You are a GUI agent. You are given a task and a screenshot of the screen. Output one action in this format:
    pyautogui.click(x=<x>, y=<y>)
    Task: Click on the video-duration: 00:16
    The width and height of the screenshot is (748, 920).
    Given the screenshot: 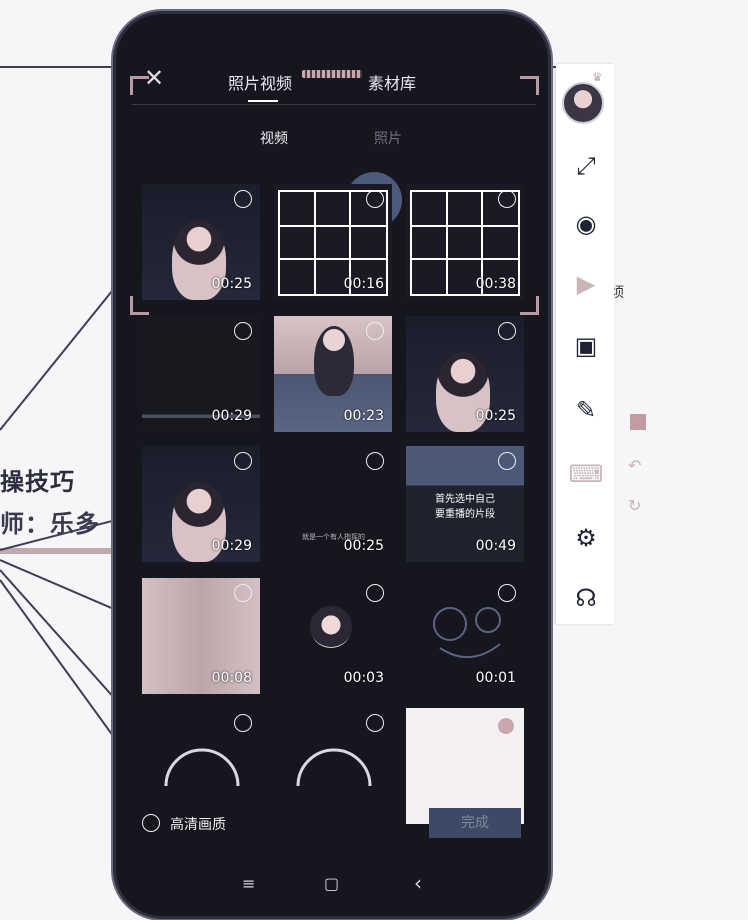 What is the action you would take?
    pyautogui.click(x=363, y=284)
    